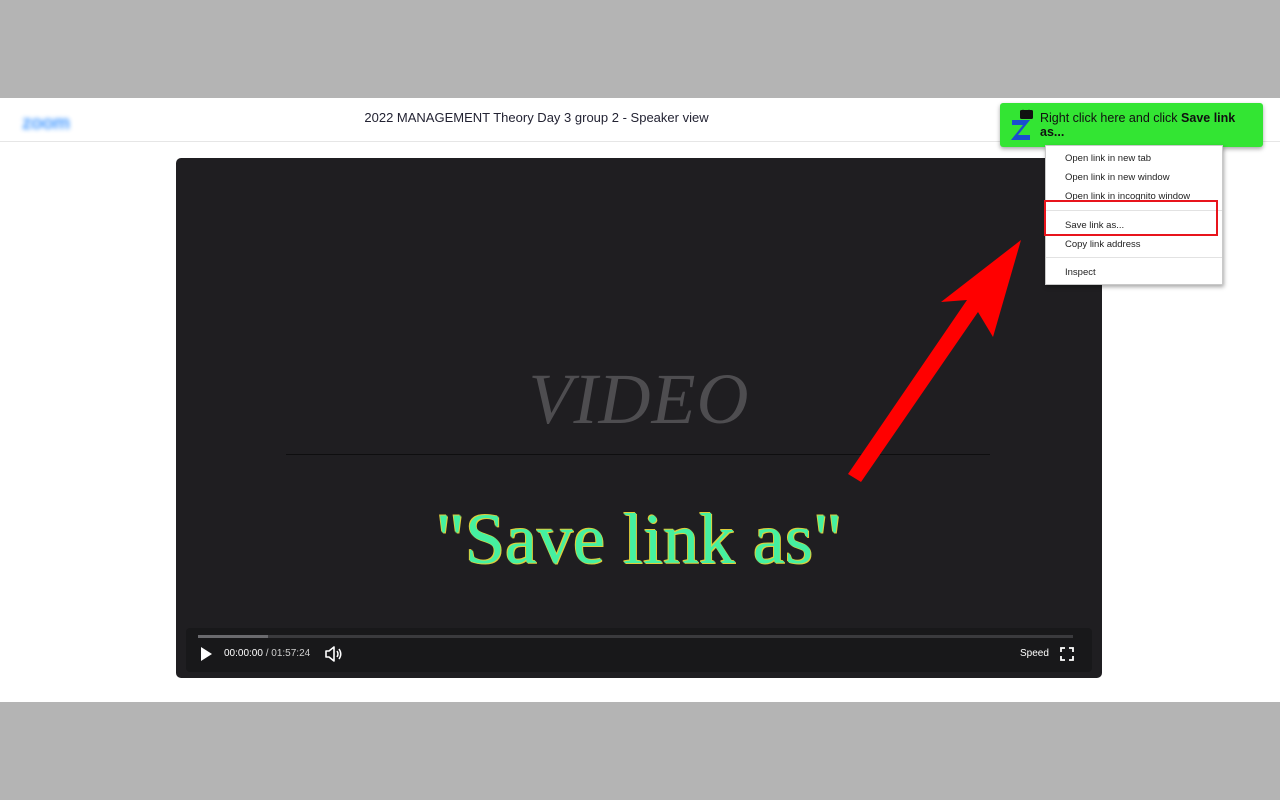 The height and width of the screenshot is (800, 1280). Describe the element at coordinates (1080, 272) in the screenshot. I see `menu-item-inspect: Inspect` at that location.